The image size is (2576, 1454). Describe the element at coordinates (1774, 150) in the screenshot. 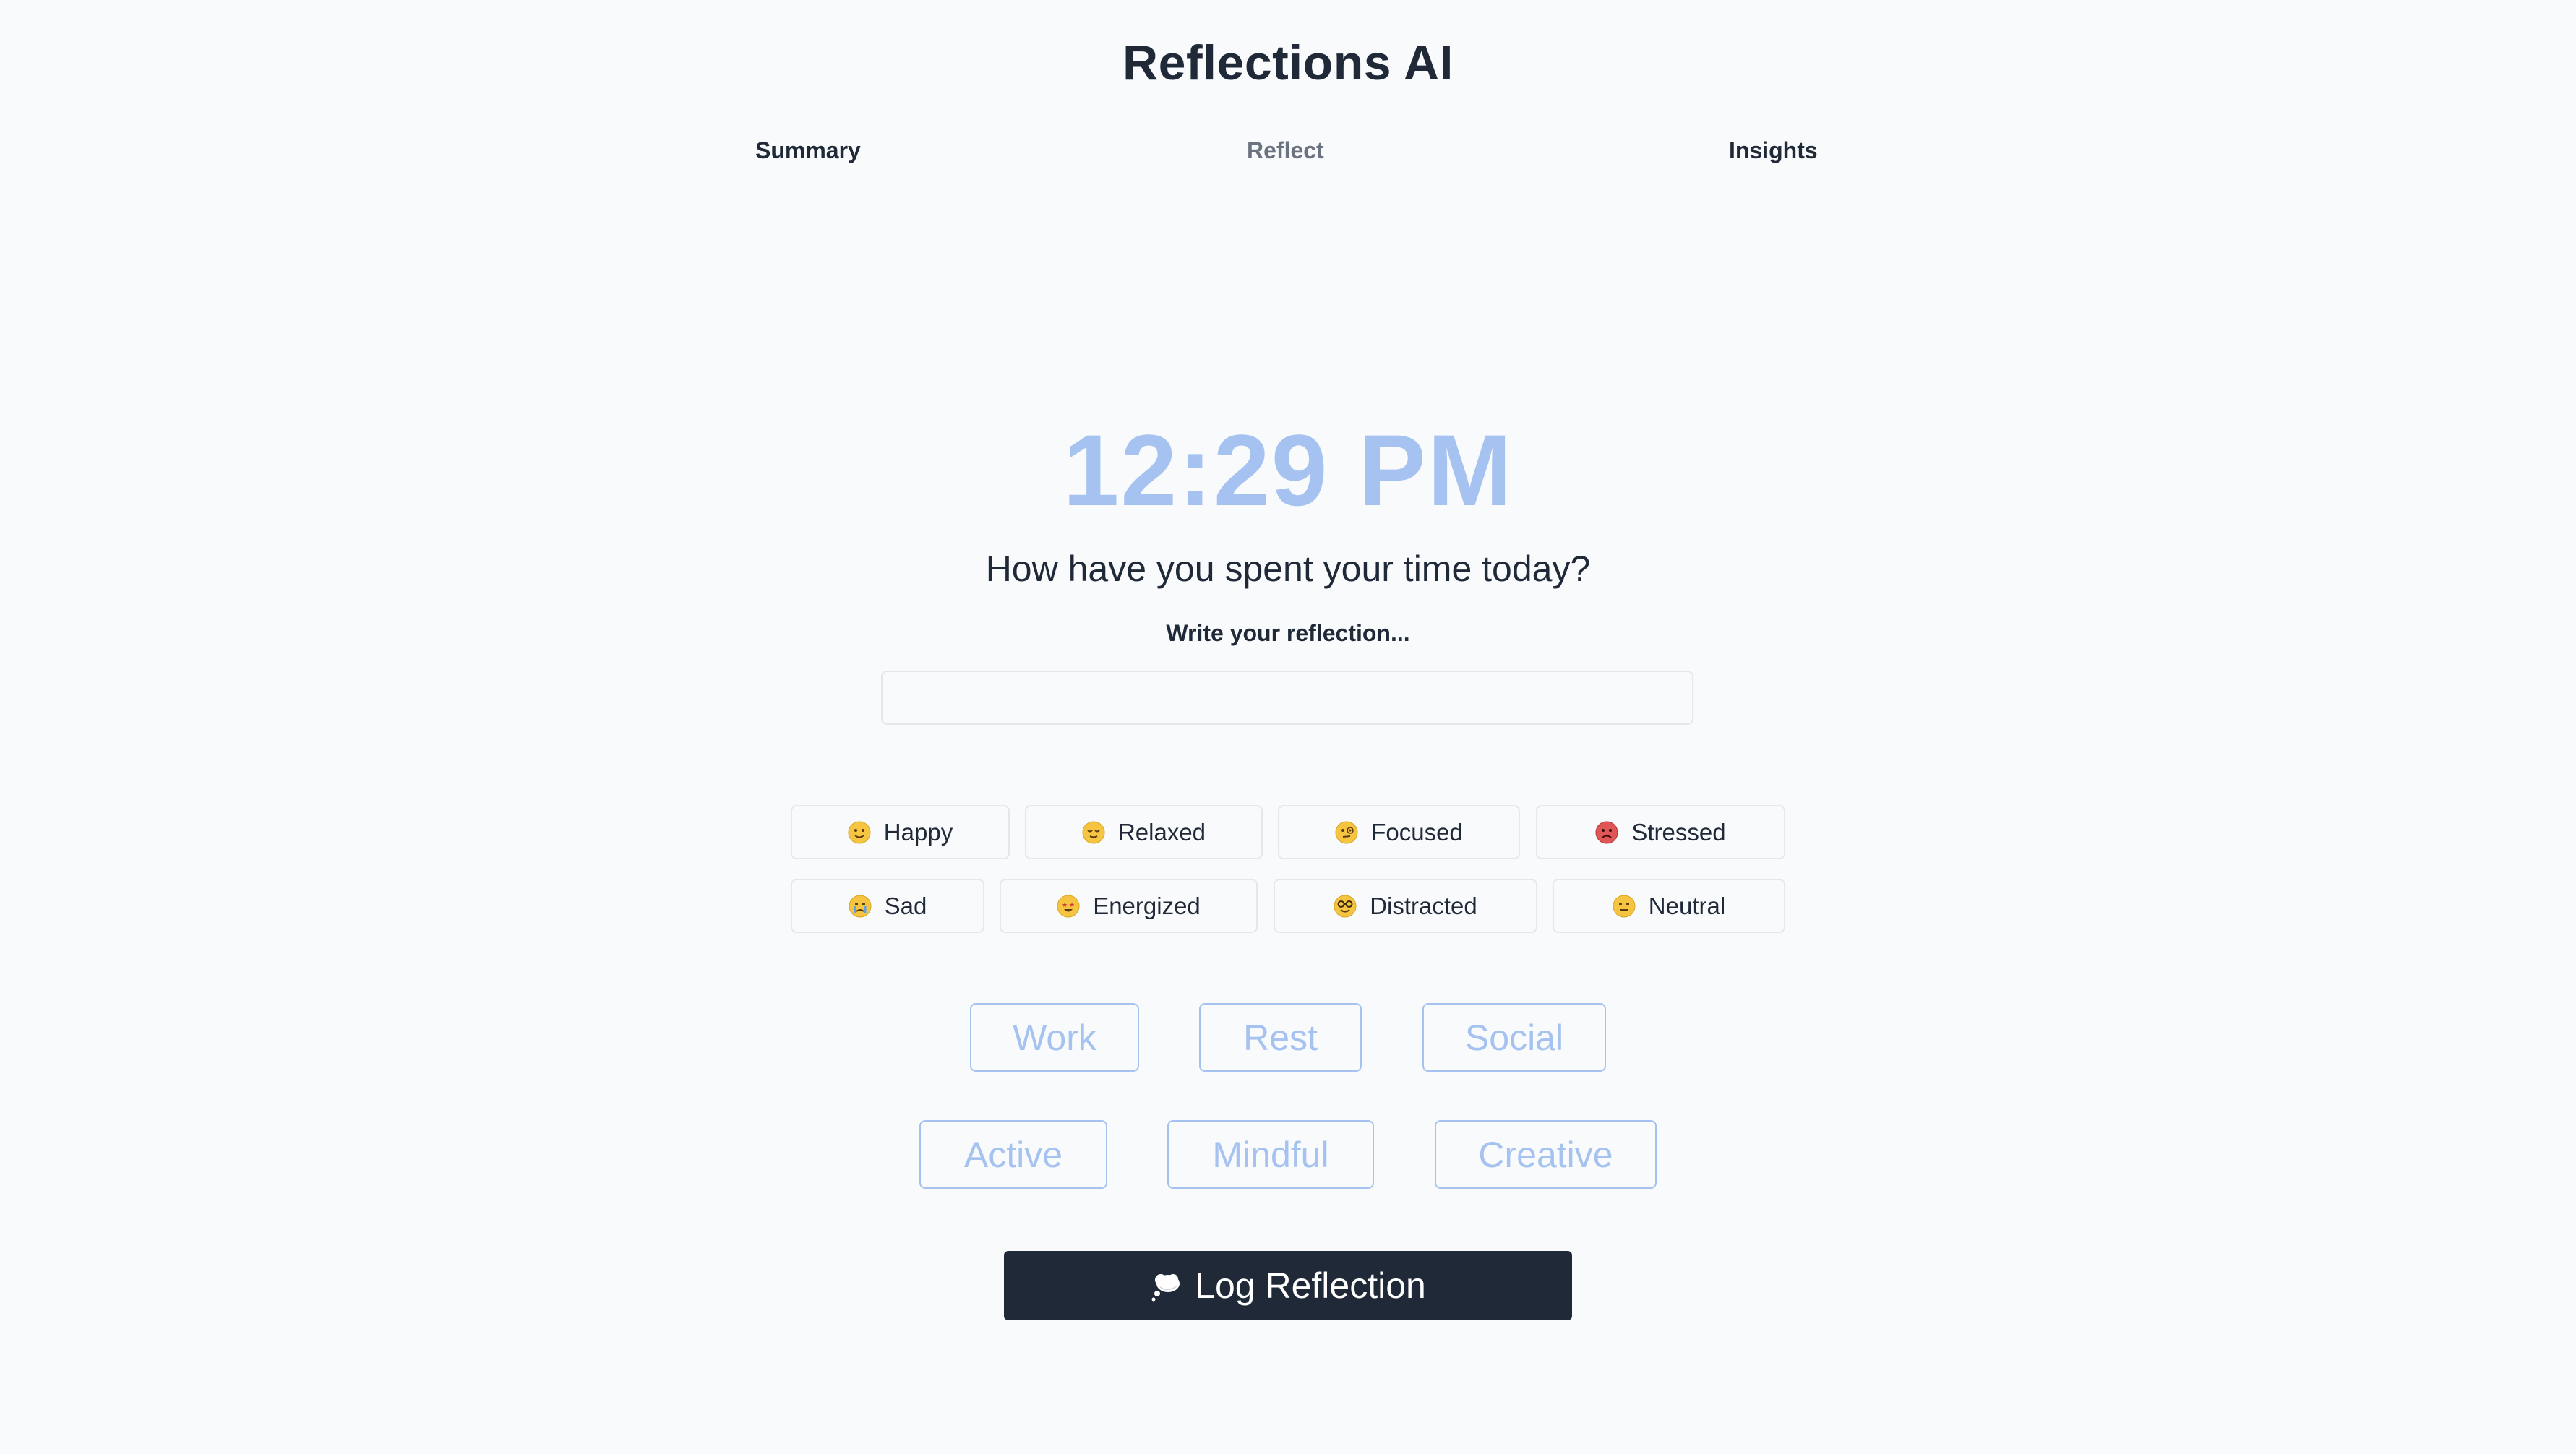

I see `tab-insights: Insights` at that location.